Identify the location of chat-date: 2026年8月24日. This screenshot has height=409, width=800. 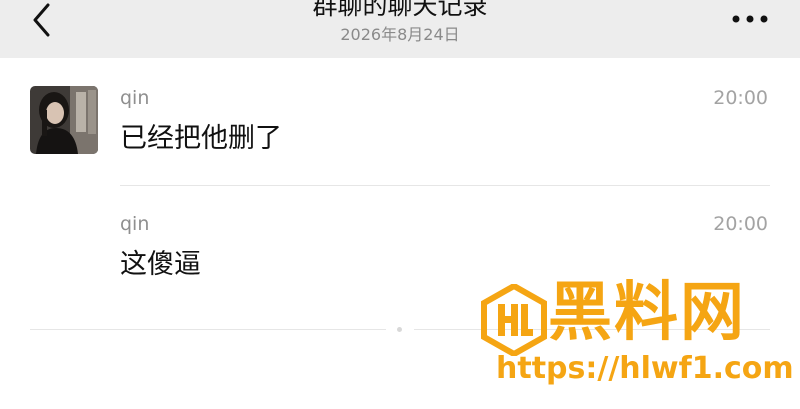
(400, 34).